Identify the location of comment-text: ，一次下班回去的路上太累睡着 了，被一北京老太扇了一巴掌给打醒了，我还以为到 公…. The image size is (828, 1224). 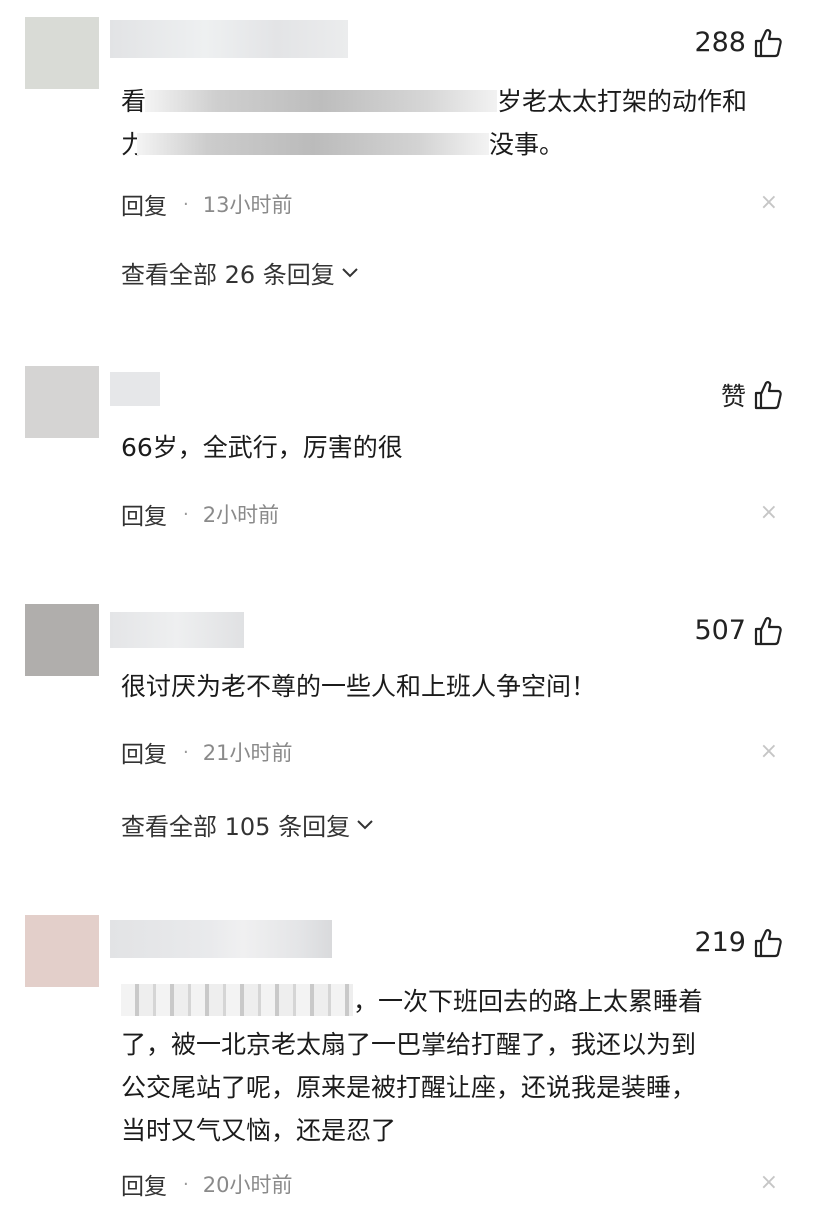
(446, 1066).